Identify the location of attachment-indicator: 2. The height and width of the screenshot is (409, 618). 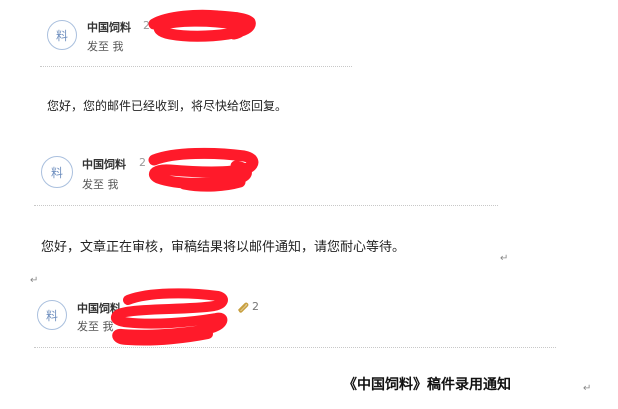
(247, 306).